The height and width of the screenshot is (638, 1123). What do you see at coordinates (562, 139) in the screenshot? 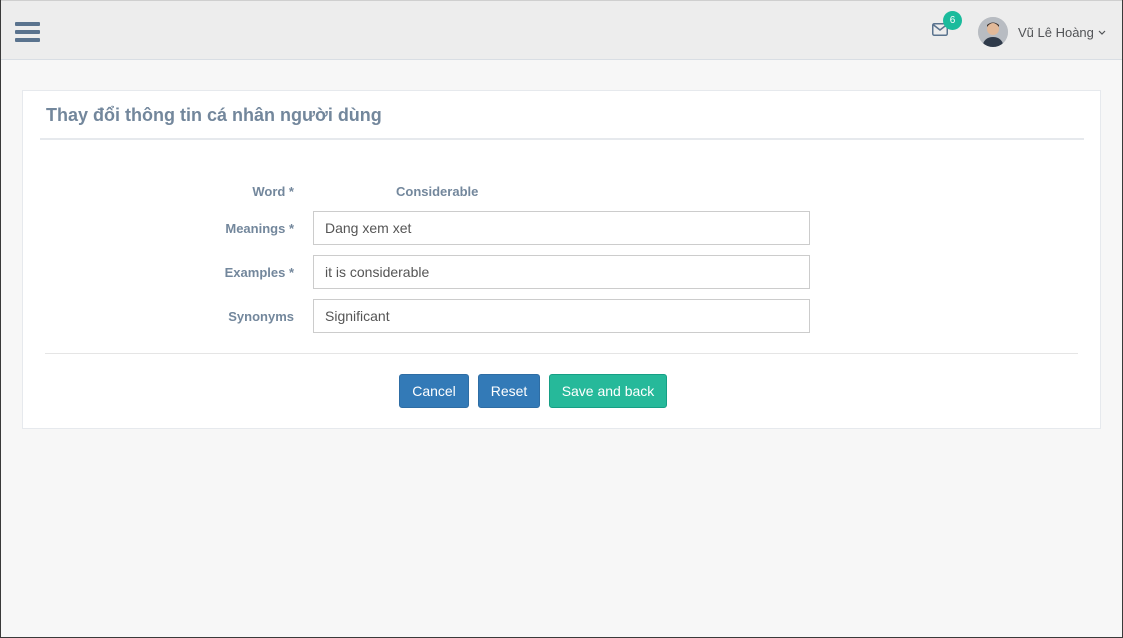
I see `title-divider` at bounding box center [562, 139].